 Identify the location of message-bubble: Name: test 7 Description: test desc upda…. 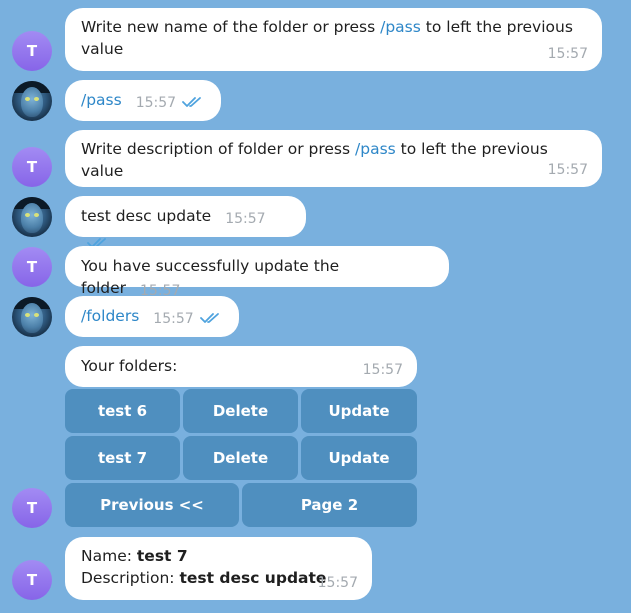
(218, 568).